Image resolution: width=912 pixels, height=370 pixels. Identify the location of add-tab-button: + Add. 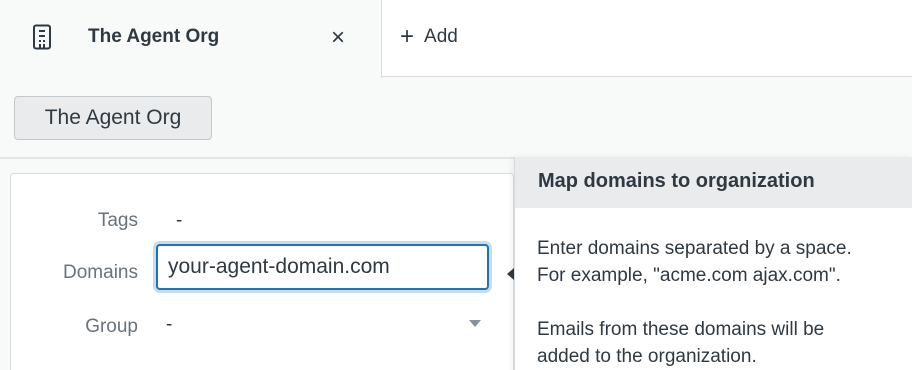
(429, 37).